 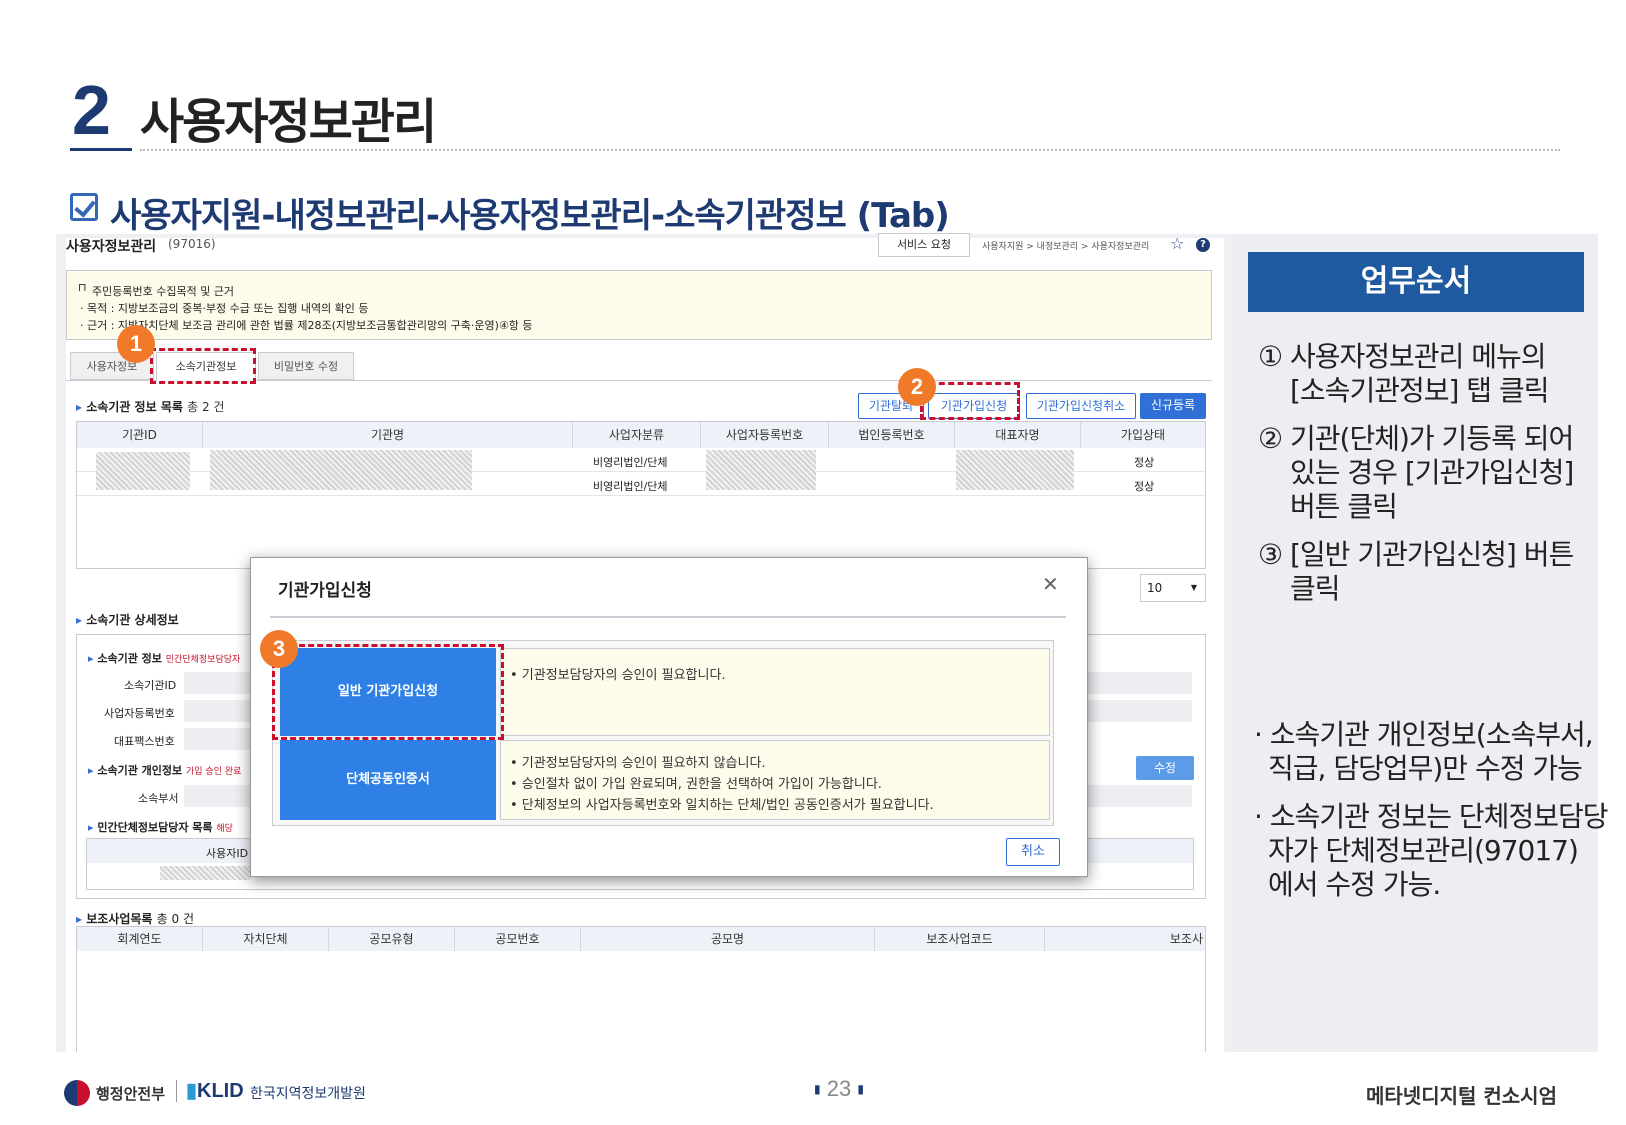 I want to click on tab-password: 비밀번호 수정, so click(x=306, y=366).